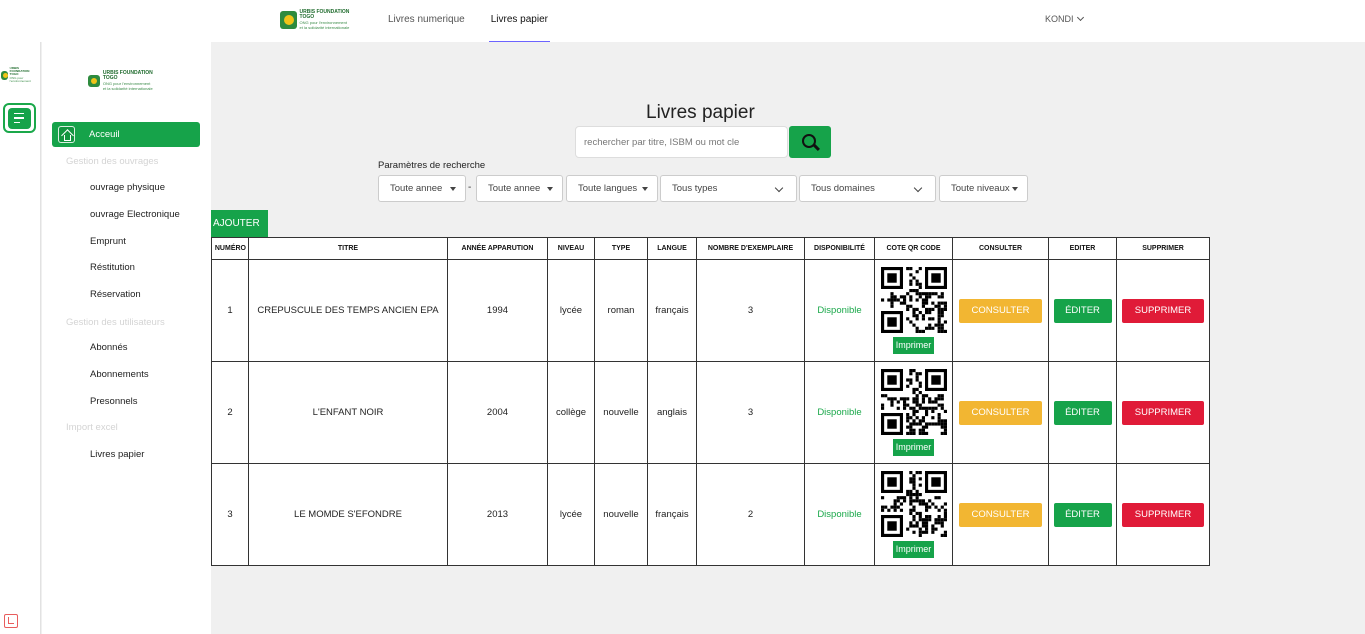 Image resolution: width=1365 pixels, height=634 pixels. Describe the element at coordinates (681, 142) in the screenshot. I see `search-input` at that location.